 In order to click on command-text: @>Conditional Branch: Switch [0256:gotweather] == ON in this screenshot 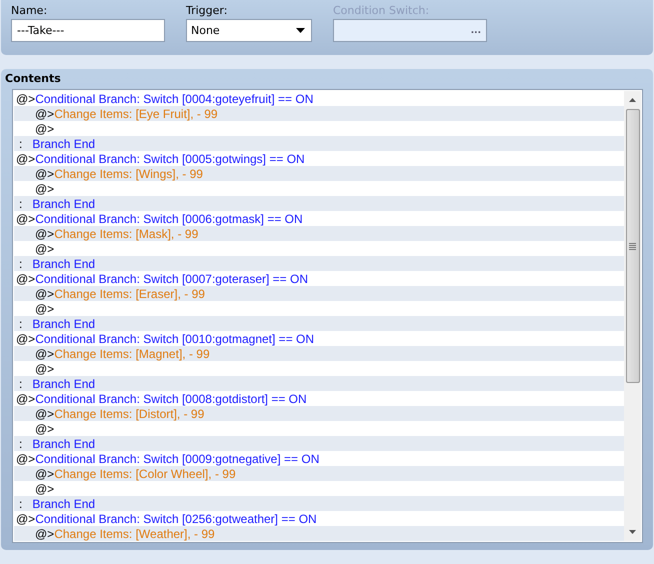, I will do `click(166, 519)`.